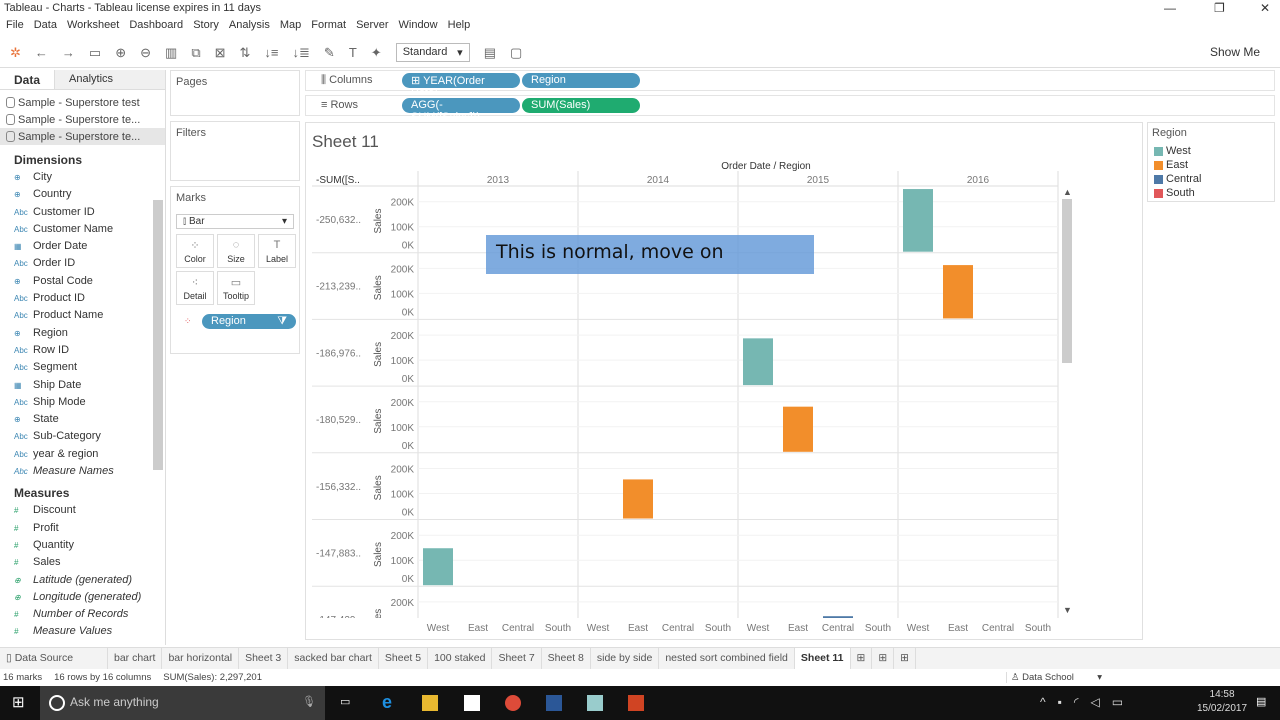 This screenshot has height=720, width=1280. I want to click on menu-help: Help, so click(459, 28).